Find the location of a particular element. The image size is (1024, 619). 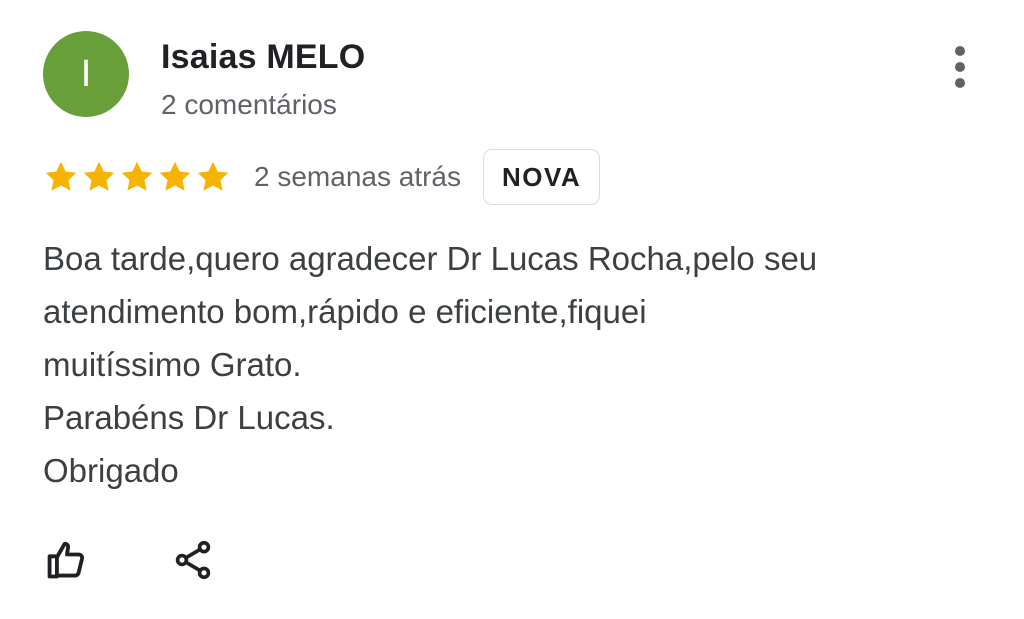

thumbs-up-icon is located at coordinates (66, 560).